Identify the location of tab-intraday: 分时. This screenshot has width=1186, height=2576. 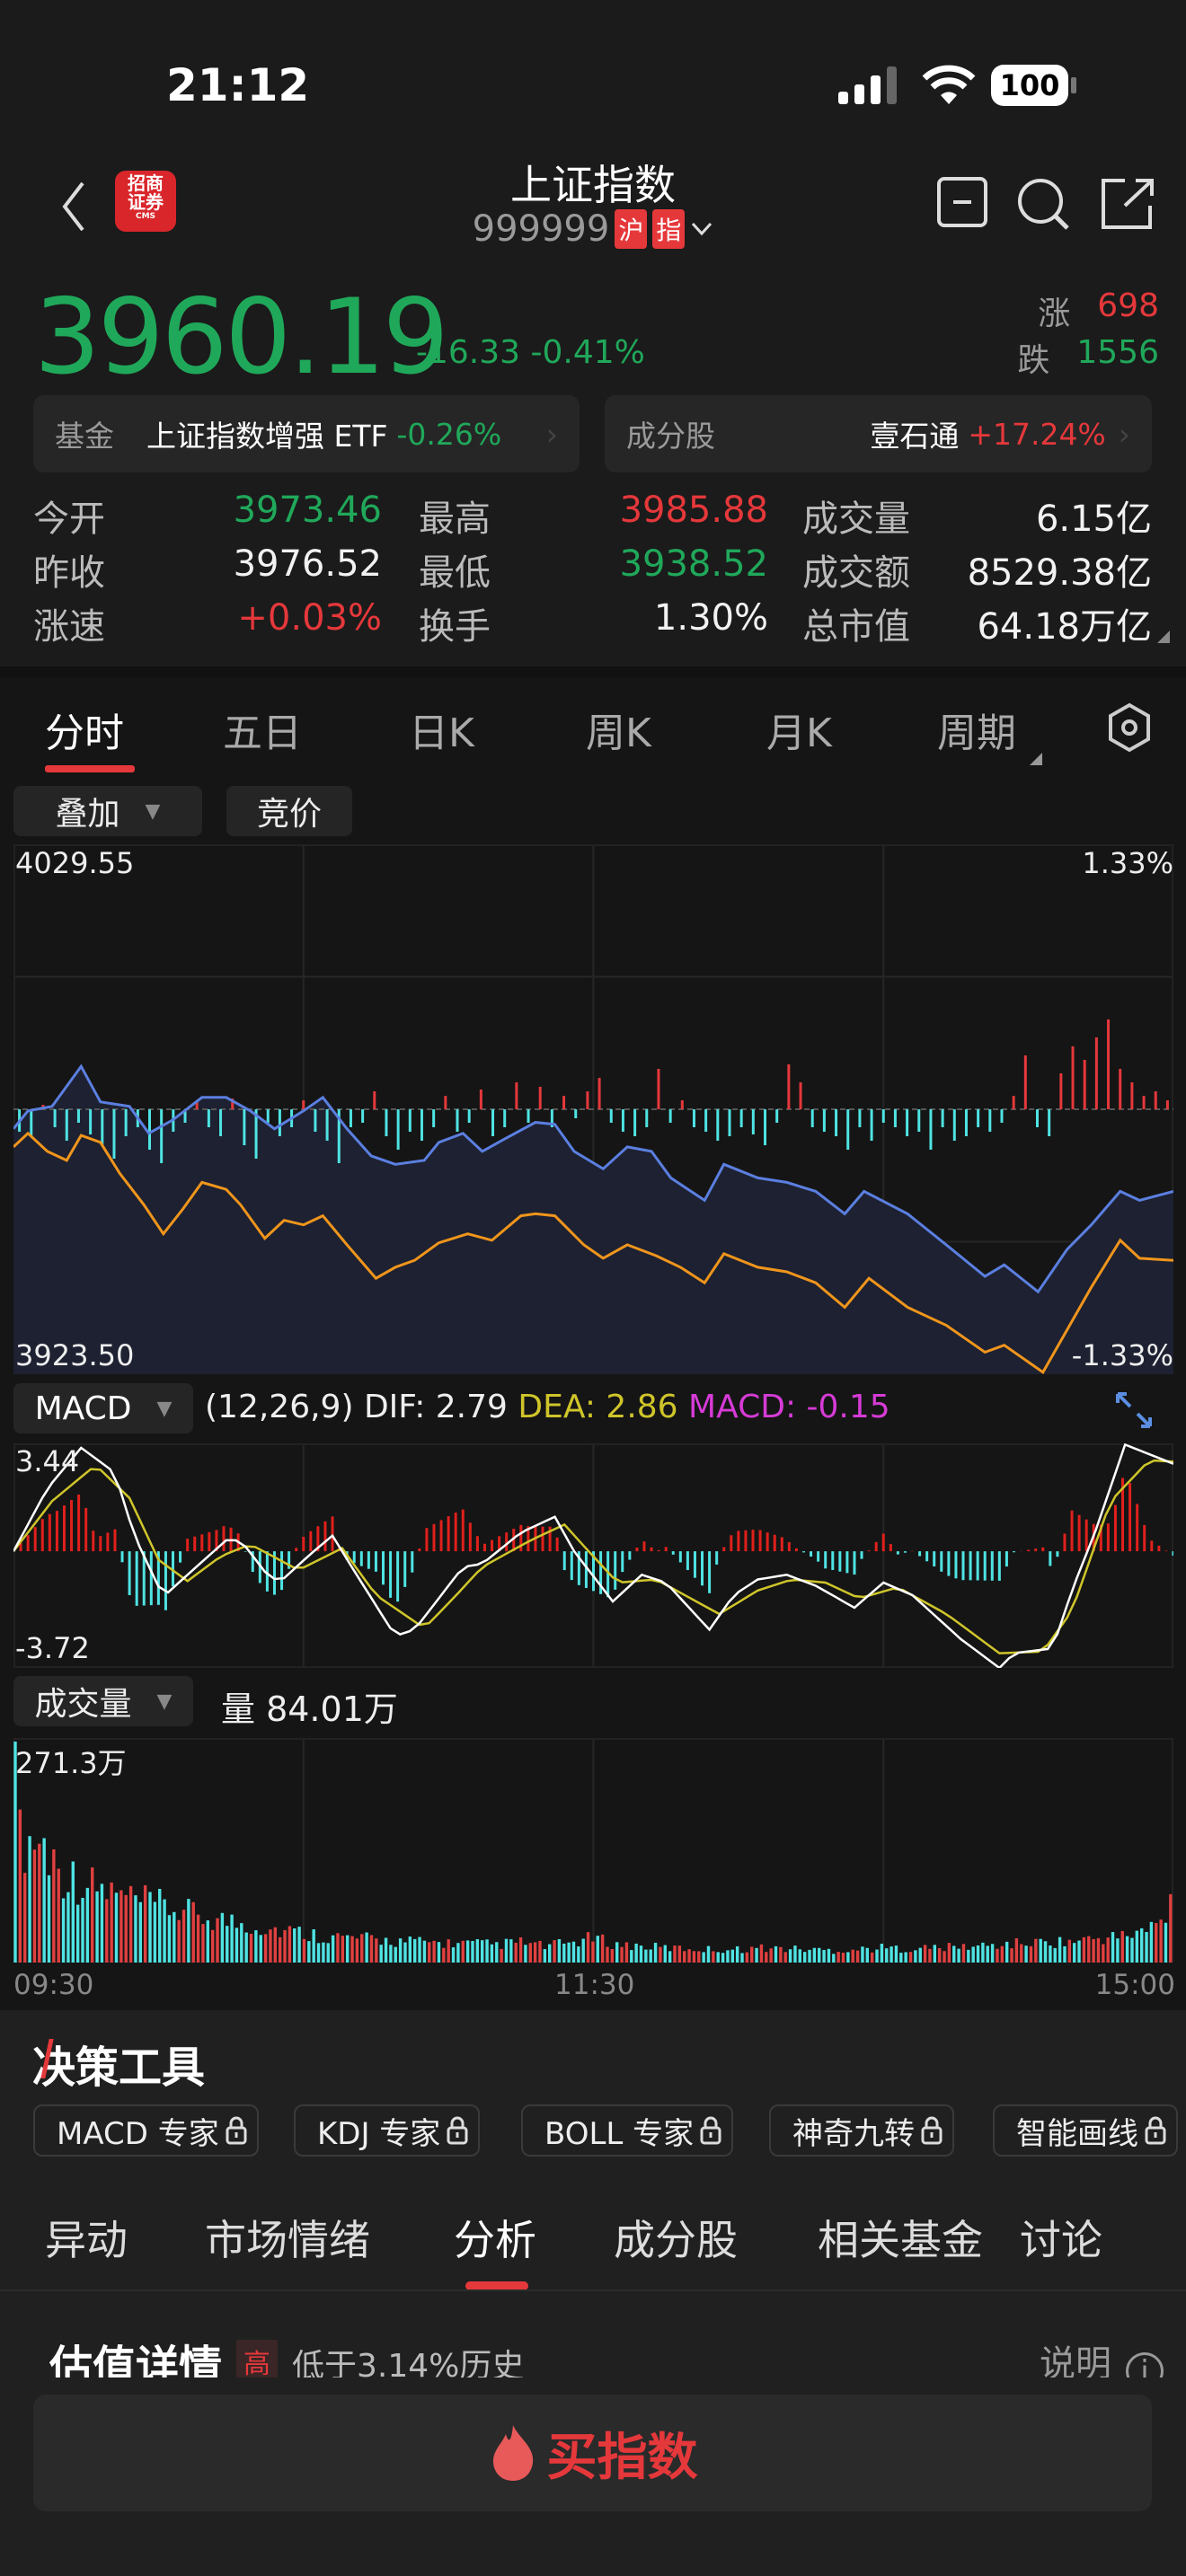
(84, 729).